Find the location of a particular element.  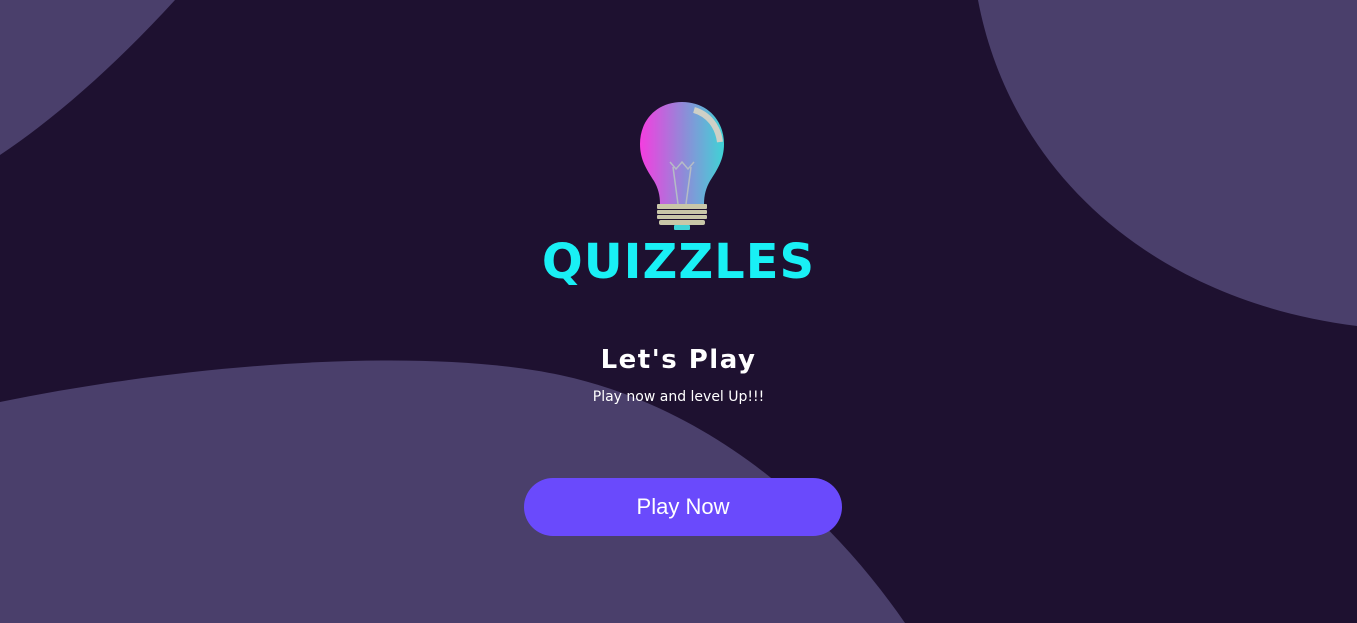

brand-title: QUIZZLES is located at coordinates (678, 262).